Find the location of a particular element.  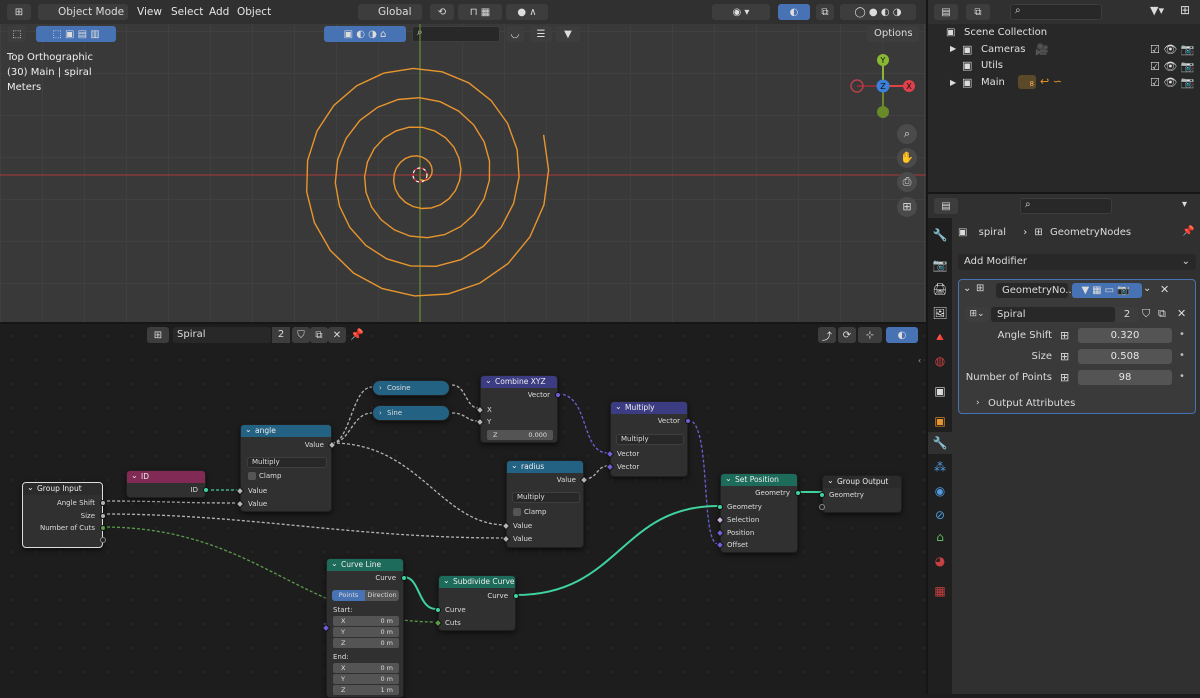

material-tab-icon: ◕ is located at coordinates (940, 561).